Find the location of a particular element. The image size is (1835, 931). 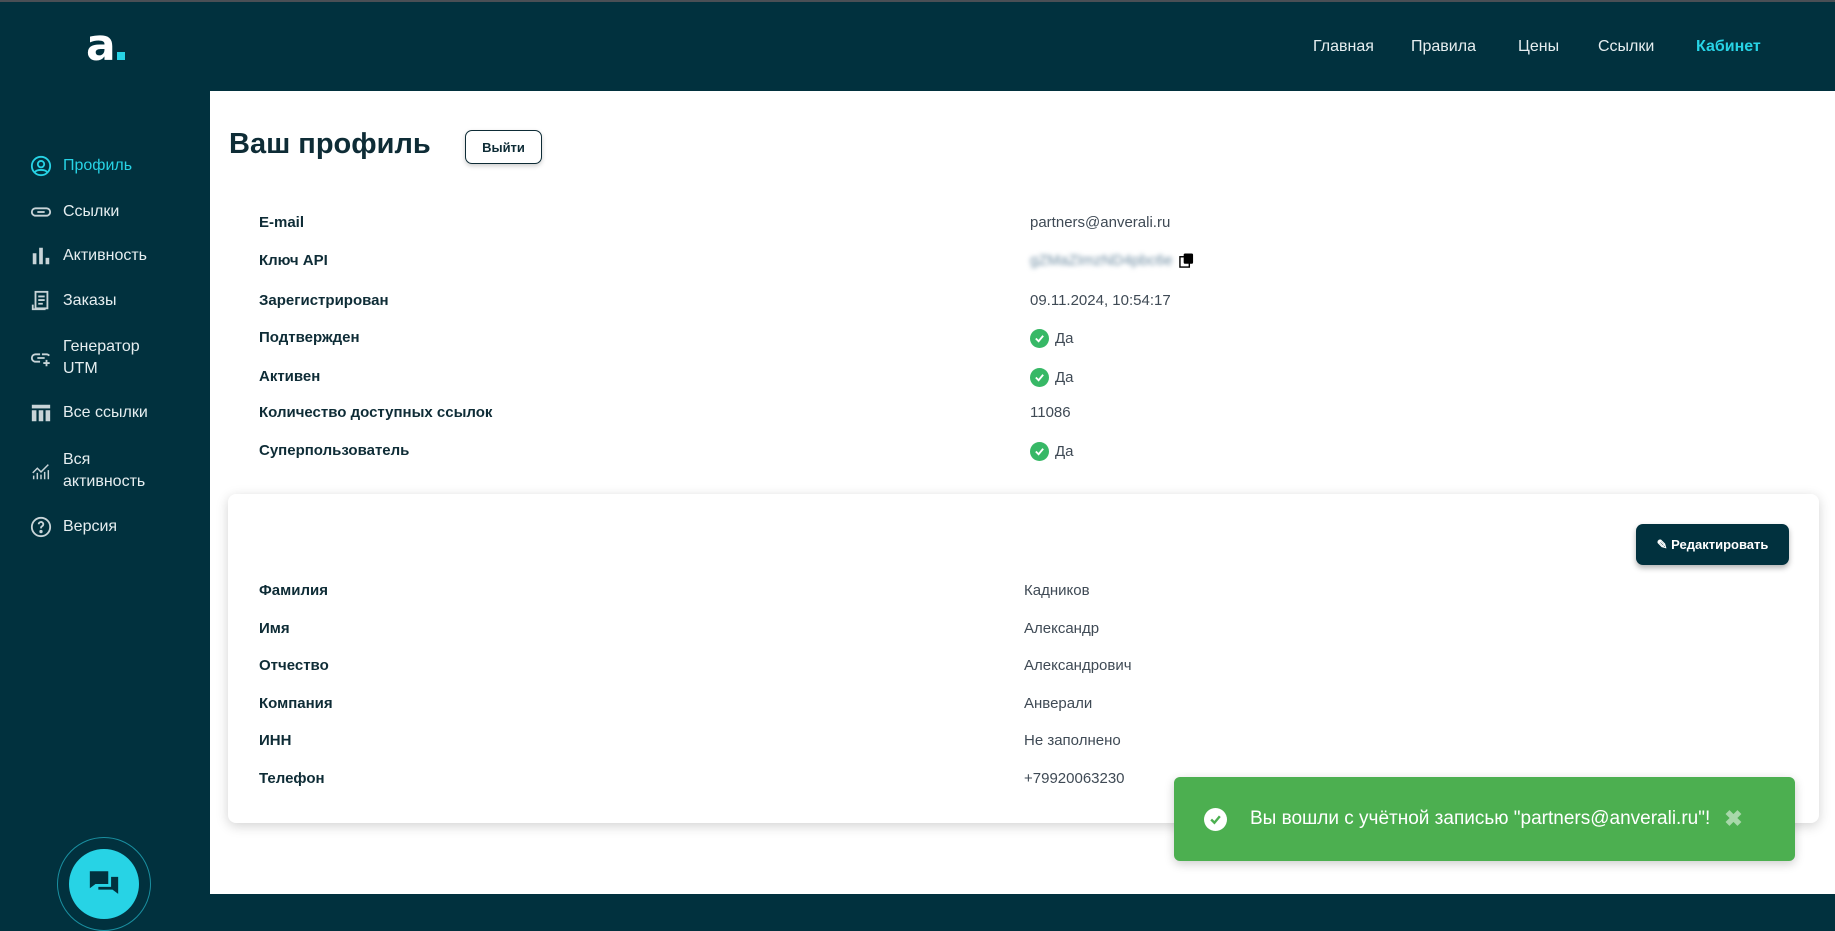

sidebar-item-label: Ссылки is located at coordinates (91, 211).